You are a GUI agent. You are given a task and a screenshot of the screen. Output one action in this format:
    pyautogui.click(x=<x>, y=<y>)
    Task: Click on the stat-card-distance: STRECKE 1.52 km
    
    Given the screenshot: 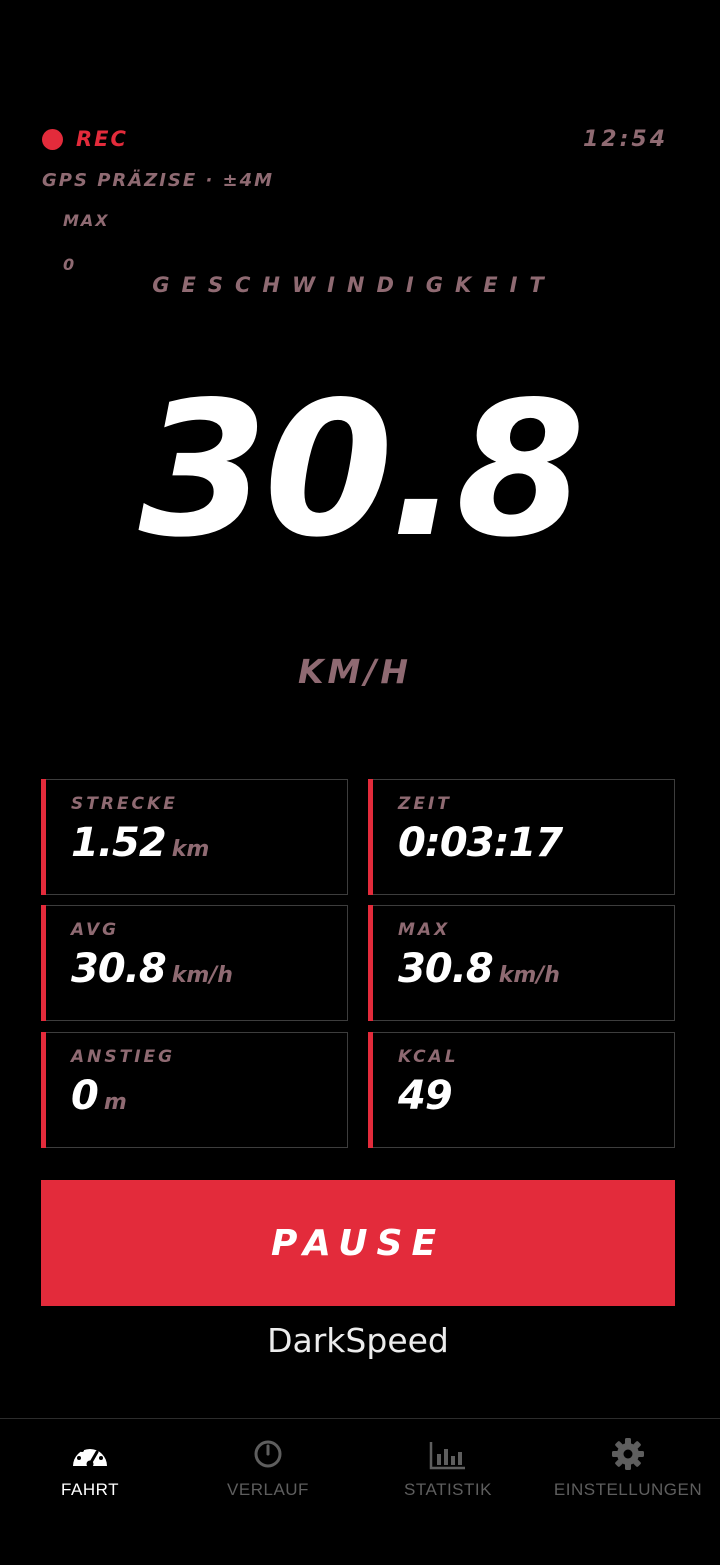 What is the action you would take?
    pyautogui.click(x=194, y=837)
    